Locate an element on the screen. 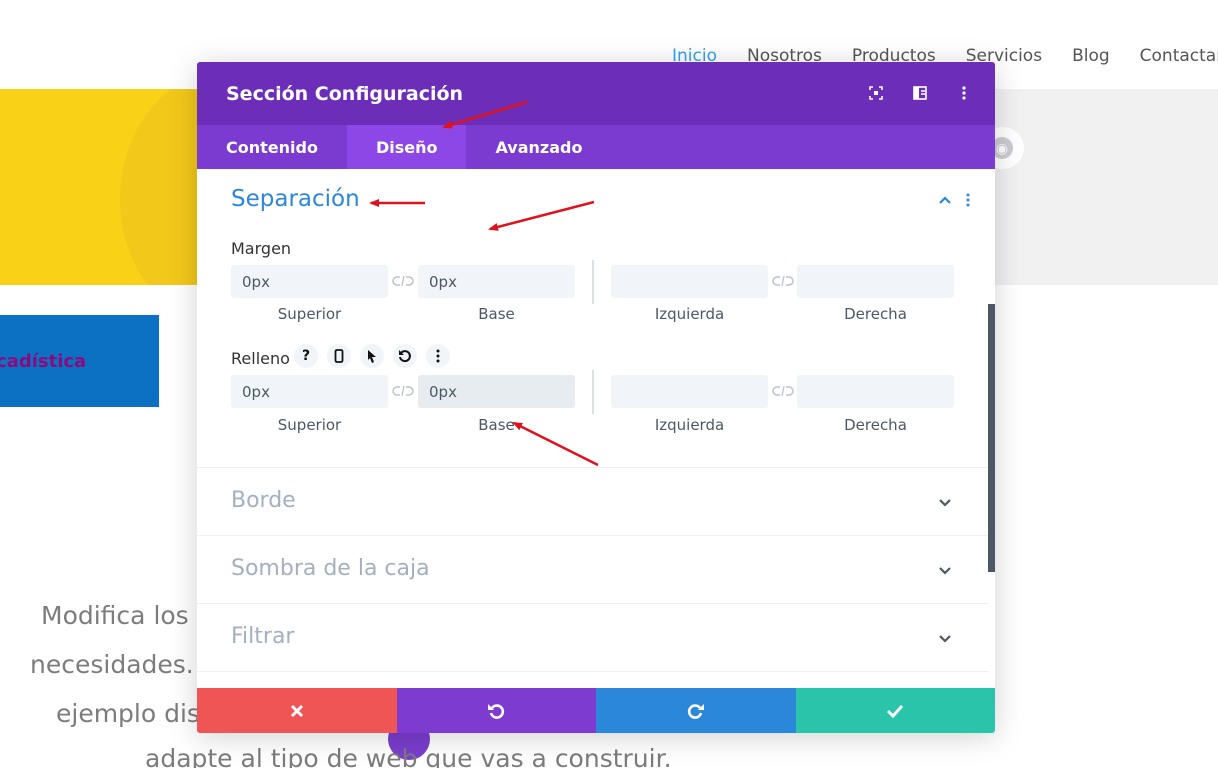  padding-label: Relleno is located at coordinates (260, 358).